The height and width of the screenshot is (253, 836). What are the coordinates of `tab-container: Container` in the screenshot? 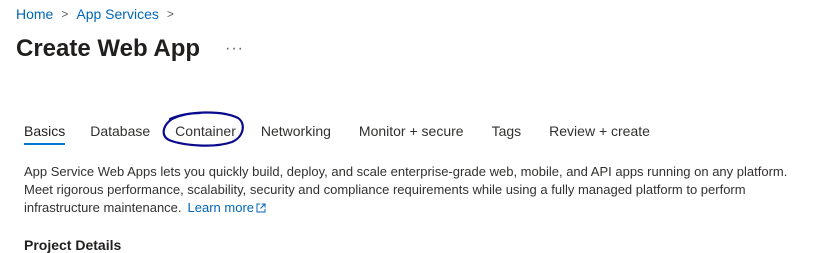 It's located at (205, 134).